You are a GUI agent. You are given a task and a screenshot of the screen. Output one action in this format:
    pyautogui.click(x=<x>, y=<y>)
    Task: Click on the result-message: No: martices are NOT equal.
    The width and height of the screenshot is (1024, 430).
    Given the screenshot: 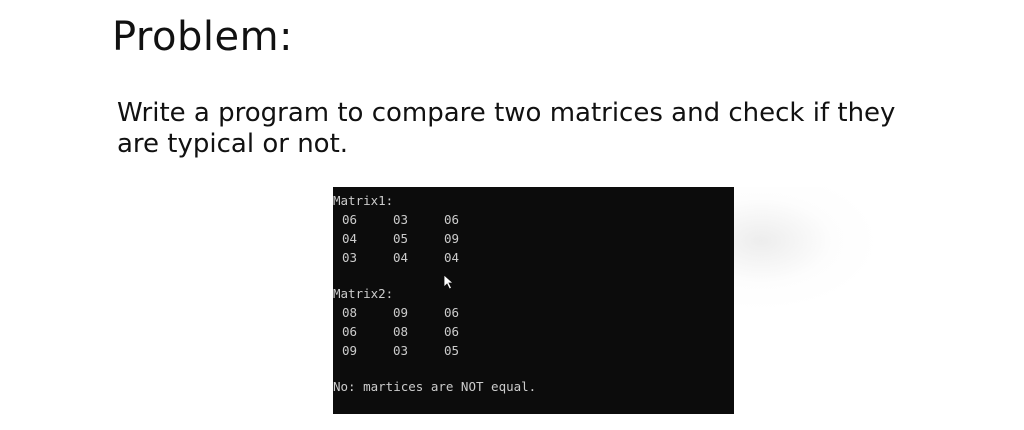 What is the action you would take?
    pyautogui.click(x=435, y=386)
    